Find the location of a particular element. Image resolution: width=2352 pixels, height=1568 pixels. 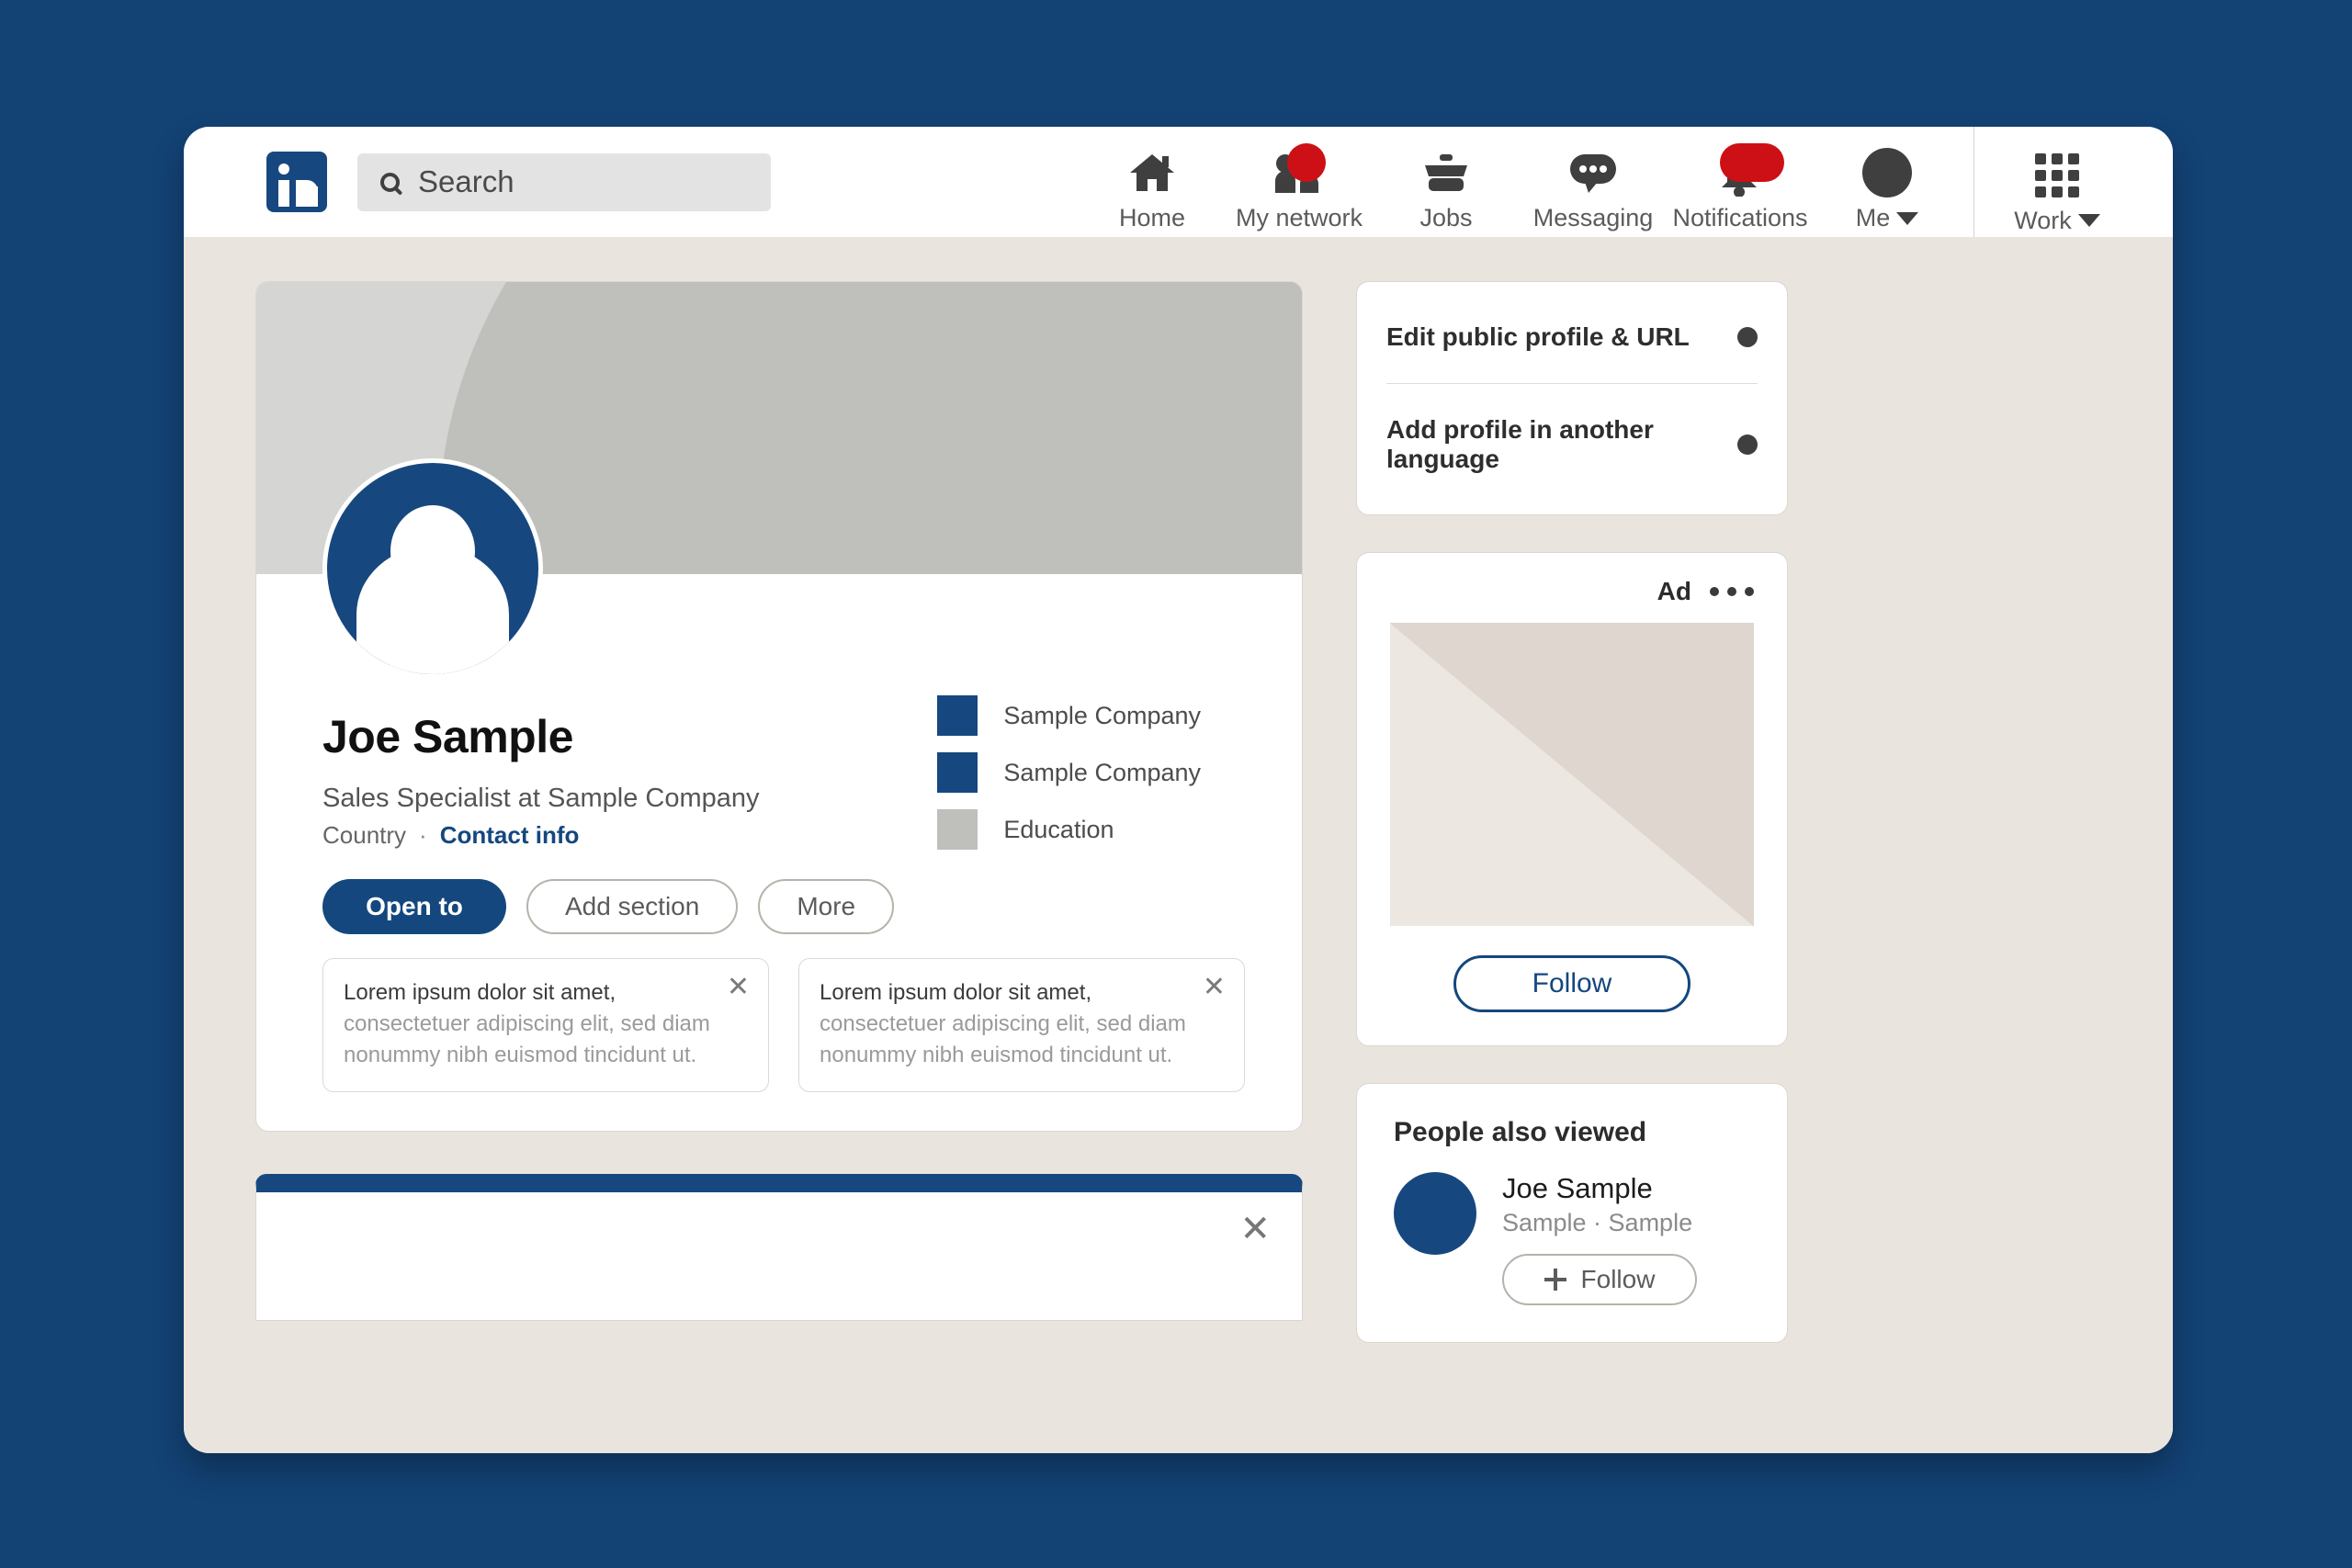

edit-public-profile-label: Edit public profile & URL is located at coordinates (1538, 337).